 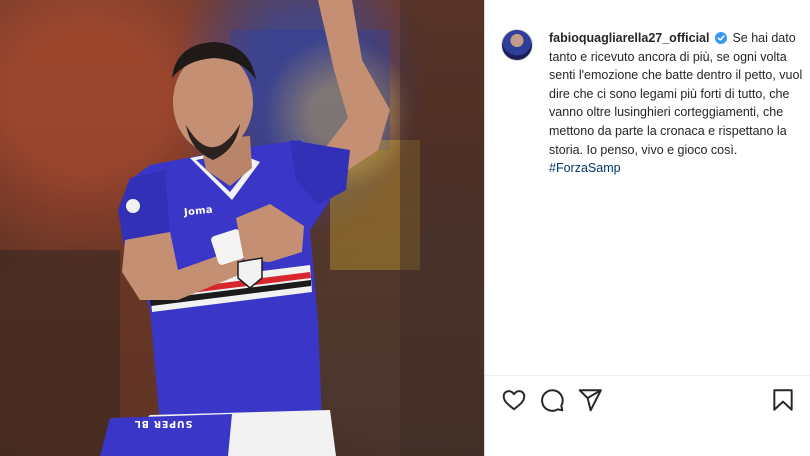 What do you see at coordinates (648, 400) in the screenshot?
I see `action-bar` at bounding box center [648, 400].